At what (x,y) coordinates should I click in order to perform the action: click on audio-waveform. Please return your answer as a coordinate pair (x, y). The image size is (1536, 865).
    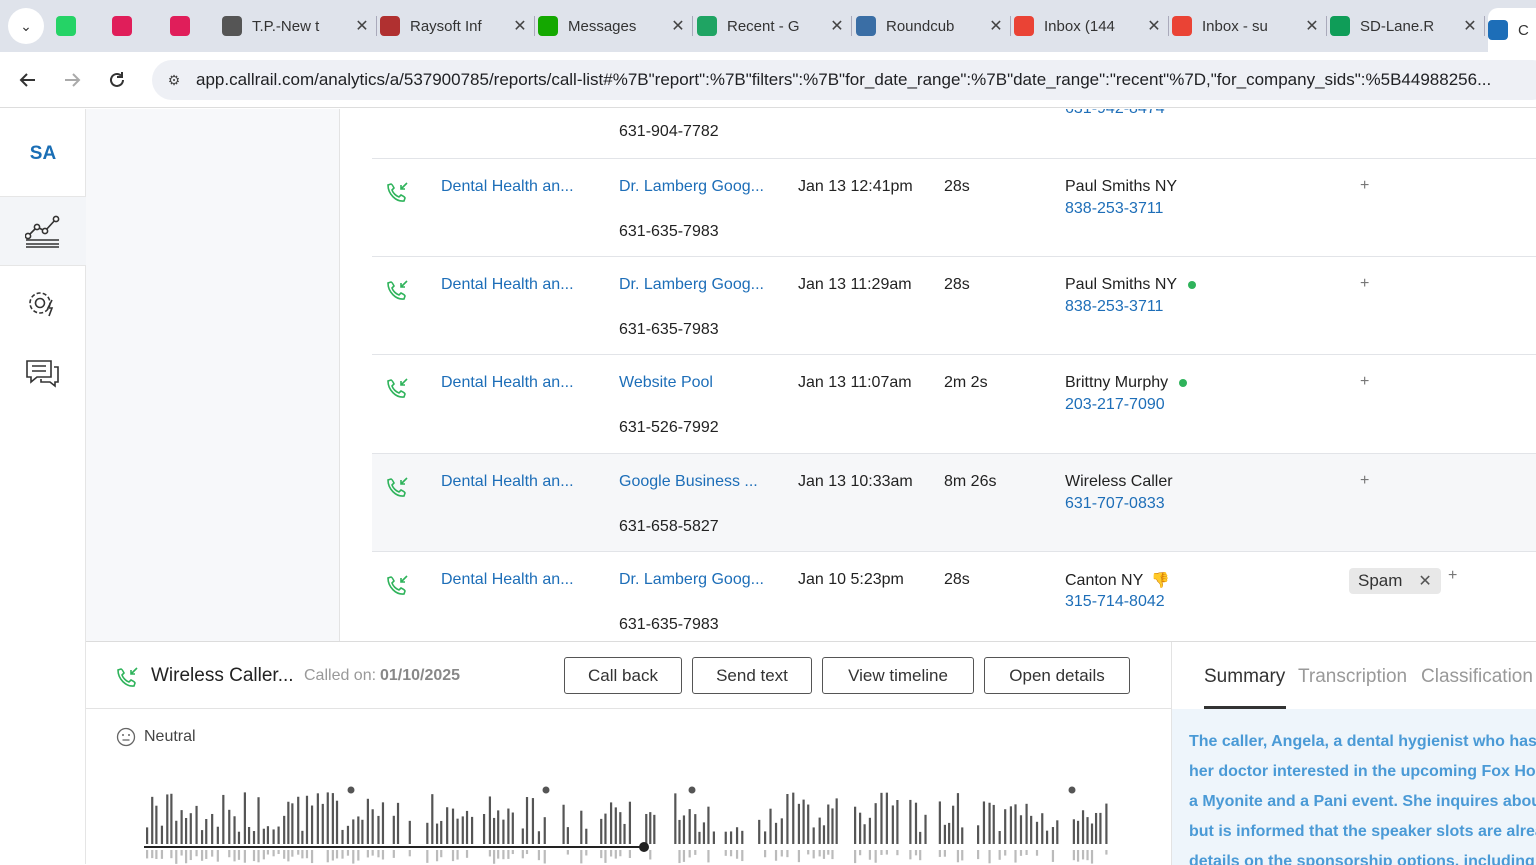
    Looking at the image, I should click on (629, 823).